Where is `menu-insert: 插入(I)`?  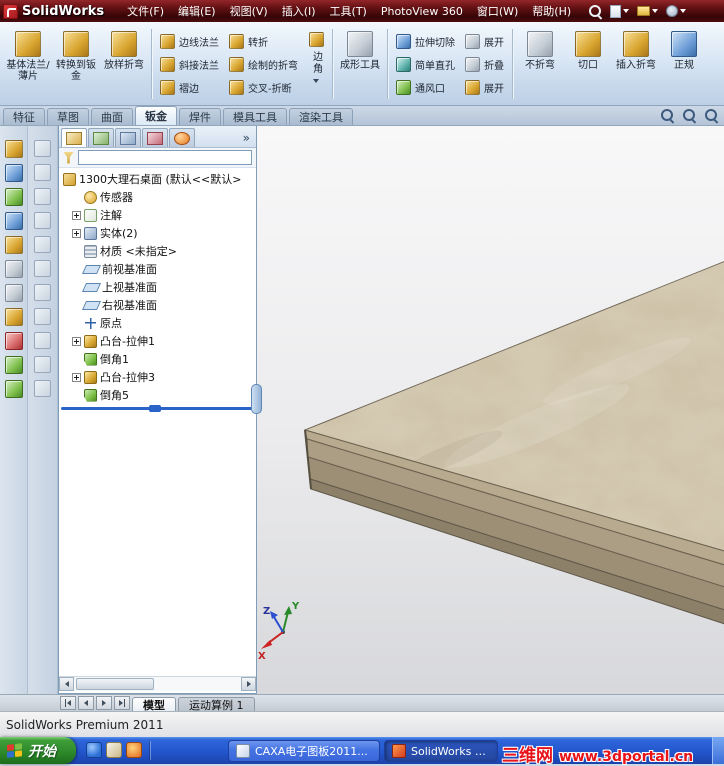
menu-insert: 插入(I) is located at coordinates (299, 11).